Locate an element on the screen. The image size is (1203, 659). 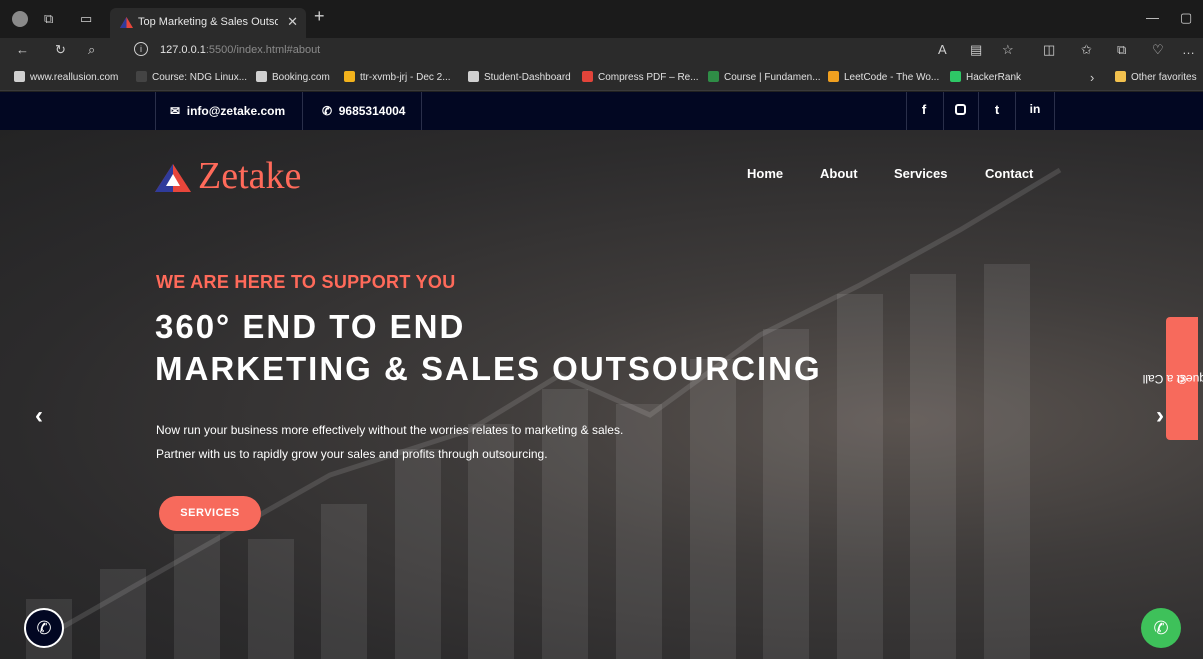
site-info-icon: i is located at coordinates (141, 49).